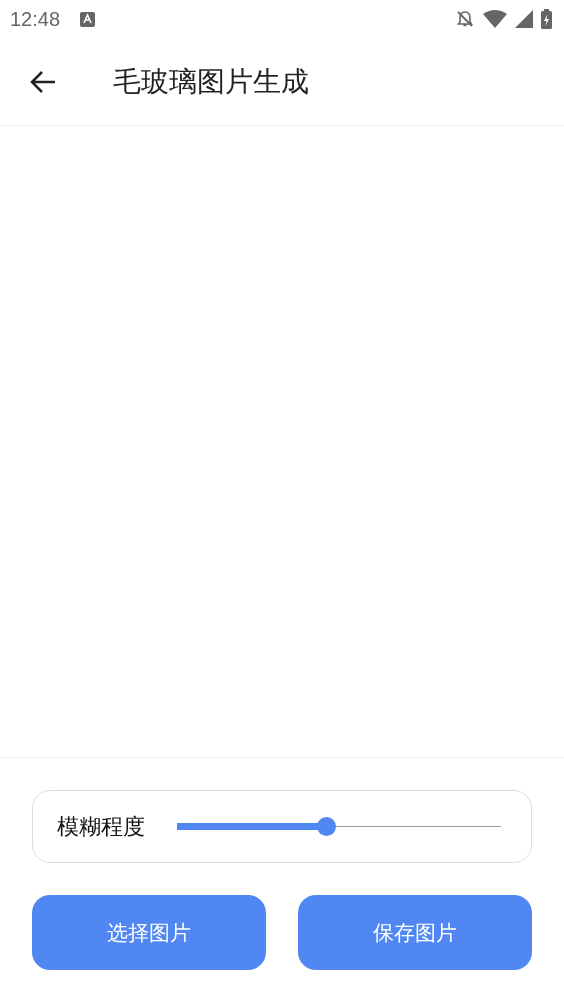  I want to click on signal-icon, so click(524, 19).